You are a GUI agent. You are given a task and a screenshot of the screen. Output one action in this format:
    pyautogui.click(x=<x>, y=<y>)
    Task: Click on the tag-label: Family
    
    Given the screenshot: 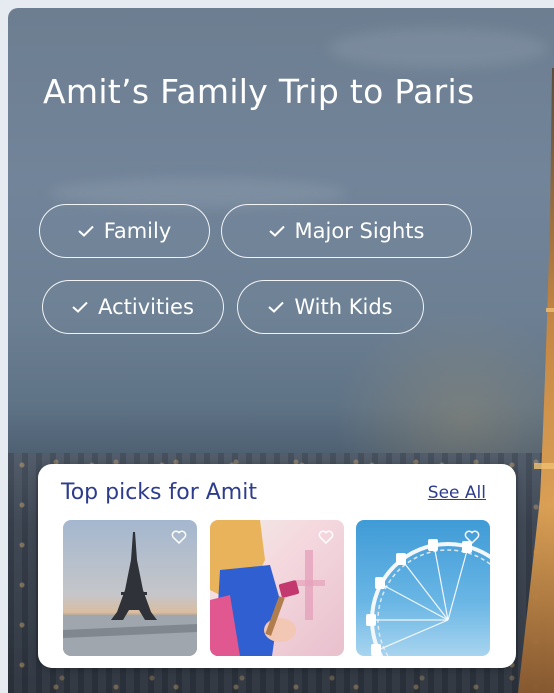 What is the action you would take?
    pyautogui.click(x=137, y=231)
    